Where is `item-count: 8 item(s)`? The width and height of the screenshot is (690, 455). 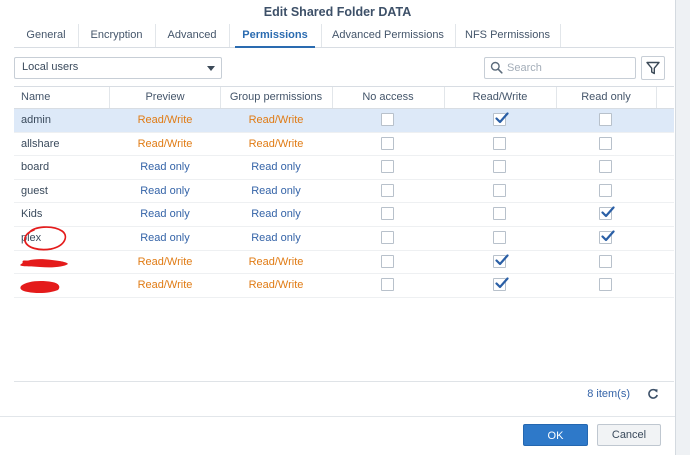
item-count: 8 item(s) is located at coordinates (608, 394).